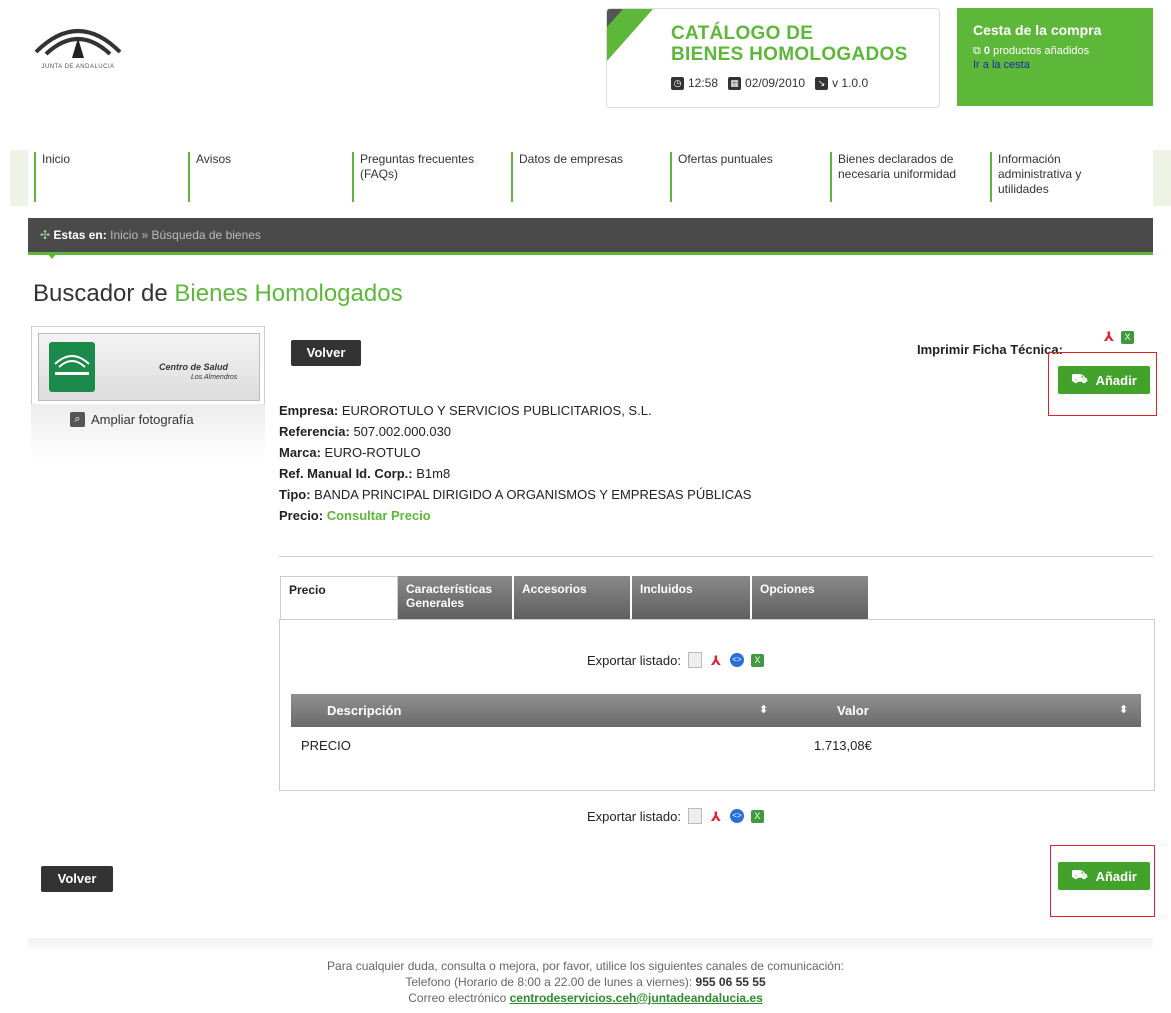 The width and height of the screenshot is (1171, 1013). What do you see at coordinates (716, 556) in the screenshot?
I see `section-divider` at bounding box center [716, 556].